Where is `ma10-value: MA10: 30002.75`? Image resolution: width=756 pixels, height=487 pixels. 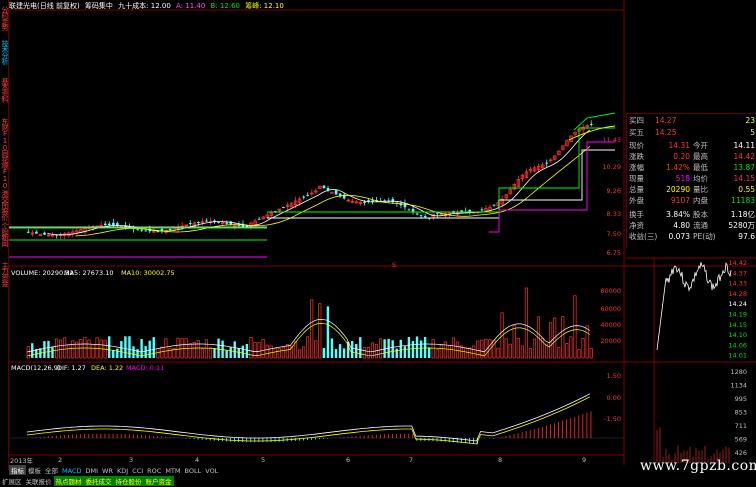
ma10-value: MA10: 30002.75 is located at coordinates (148, 273).